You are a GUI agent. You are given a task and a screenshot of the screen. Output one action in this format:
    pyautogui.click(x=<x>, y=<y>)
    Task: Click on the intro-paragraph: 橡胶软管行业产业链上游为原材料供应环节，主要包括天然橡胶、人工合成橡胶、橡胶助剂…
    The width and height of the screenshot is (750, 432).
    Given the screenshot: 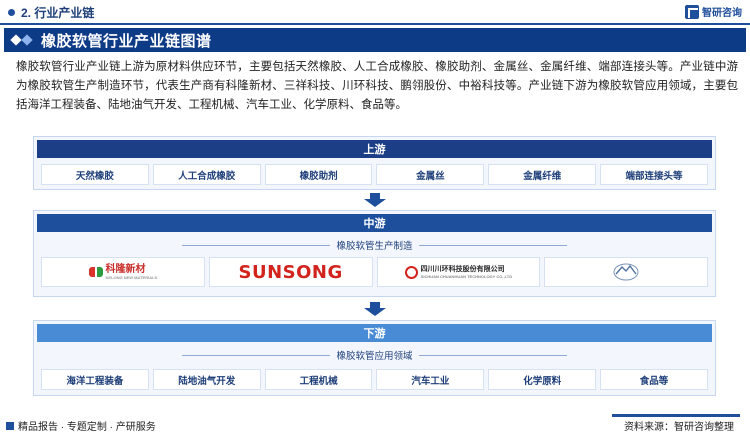 What is the action you would take?
    pyautogui.click(x=377, y=86)
    